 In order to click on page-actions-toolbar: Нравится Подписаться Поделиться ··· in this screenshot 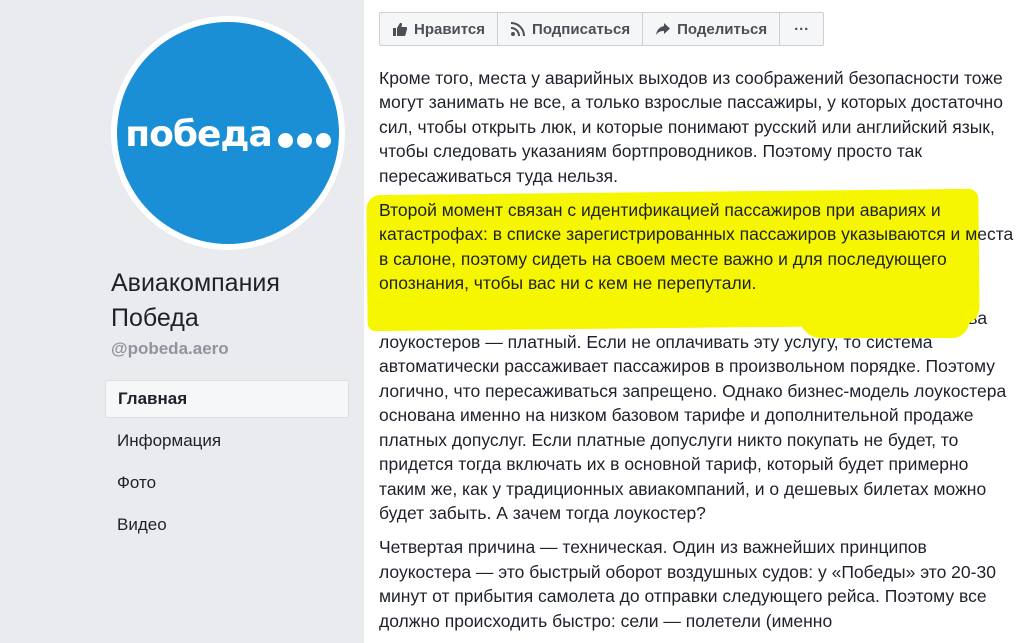, I will do `click(602, 29)`.